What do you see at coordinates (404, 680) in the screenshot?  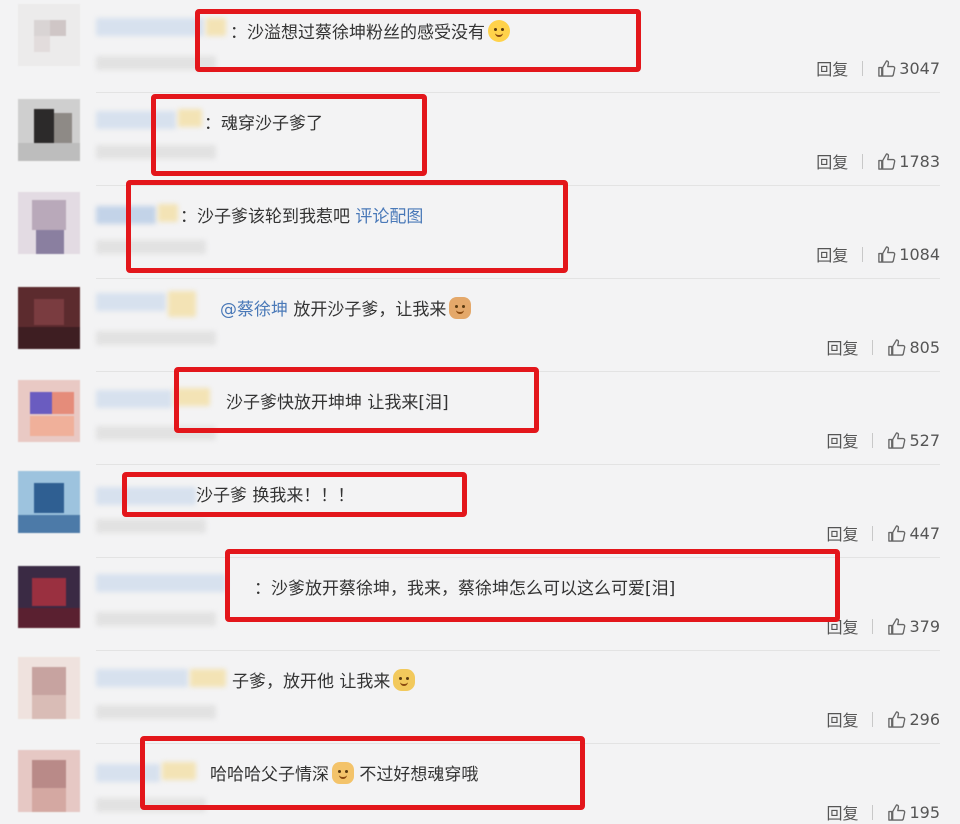 I see `face-emoji-icon` at bounding box center [404, 680].